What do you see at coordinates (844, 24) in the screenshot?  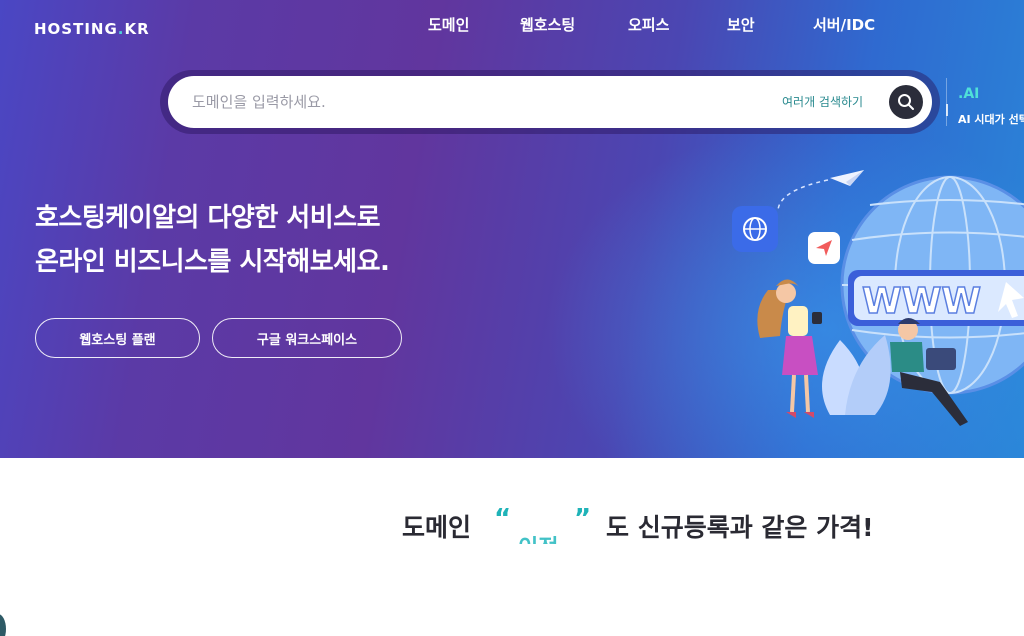 I see `nav-item-server-idc: 서버/IDC` at bounding box center [844, 24].